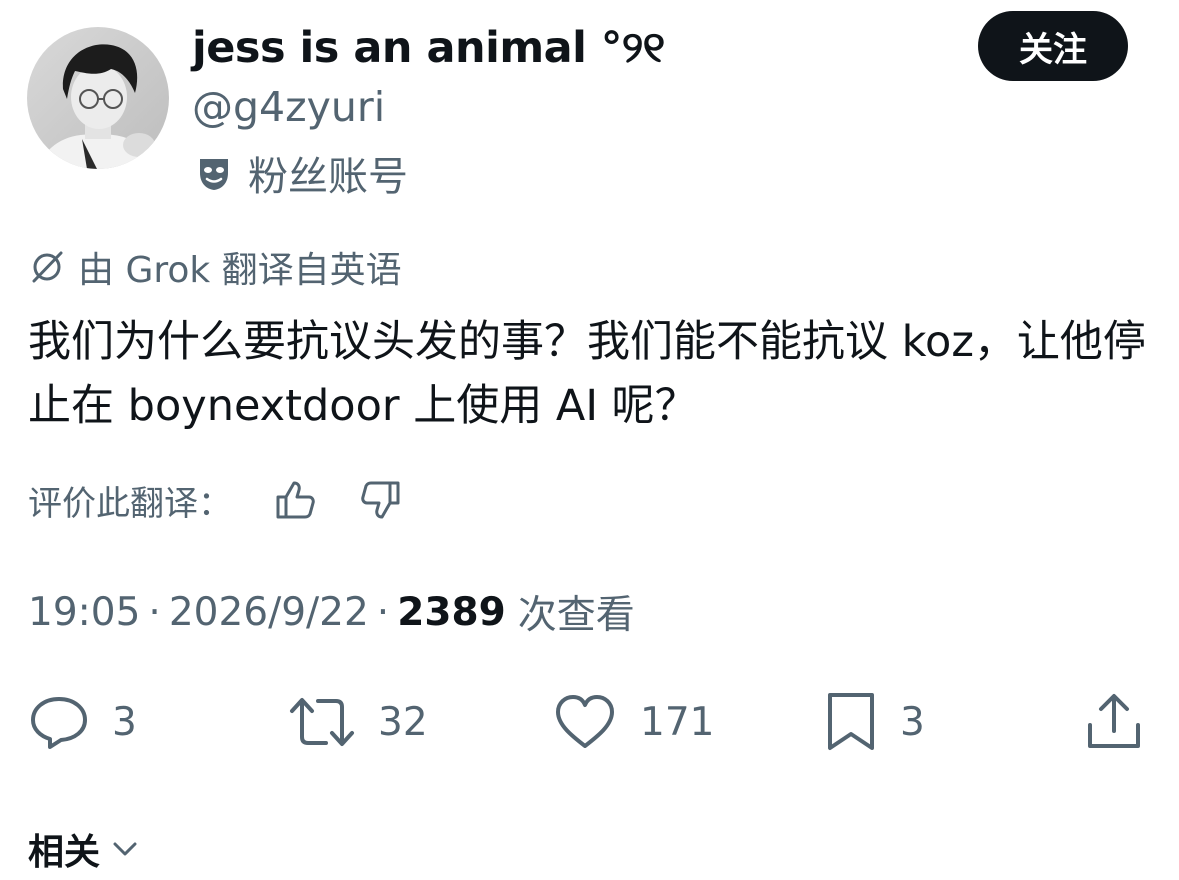 This screenshot has width=1179, height=880. I want to click on related-label: 相关, so click(64, 852).